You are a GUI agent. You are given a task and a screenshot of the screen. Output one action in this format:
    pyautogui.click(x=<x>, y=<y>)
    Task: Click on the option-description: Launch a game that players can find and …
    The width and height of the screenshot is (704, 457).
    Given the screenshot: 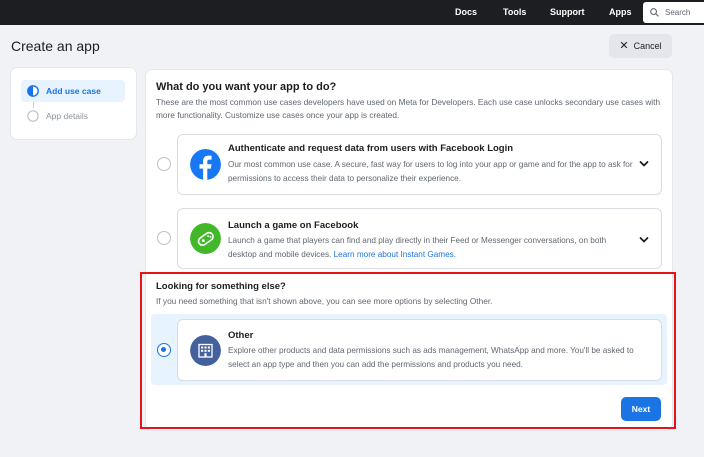 What is the action you would take?
    pyautogui.click(x=432, y=248)
    